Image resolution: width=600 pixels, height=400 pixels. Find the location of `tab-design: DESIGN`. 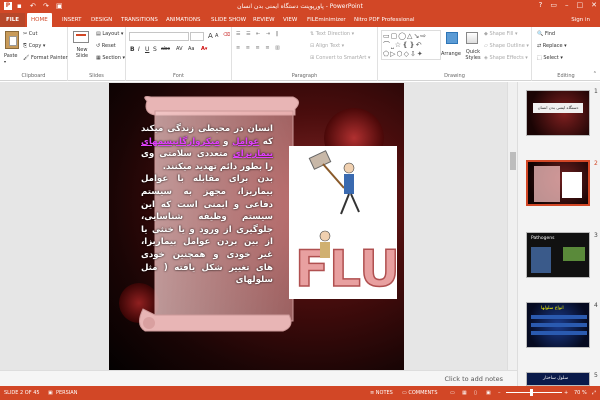

tab-design: DESIGN is located at coordinates (101, 20).